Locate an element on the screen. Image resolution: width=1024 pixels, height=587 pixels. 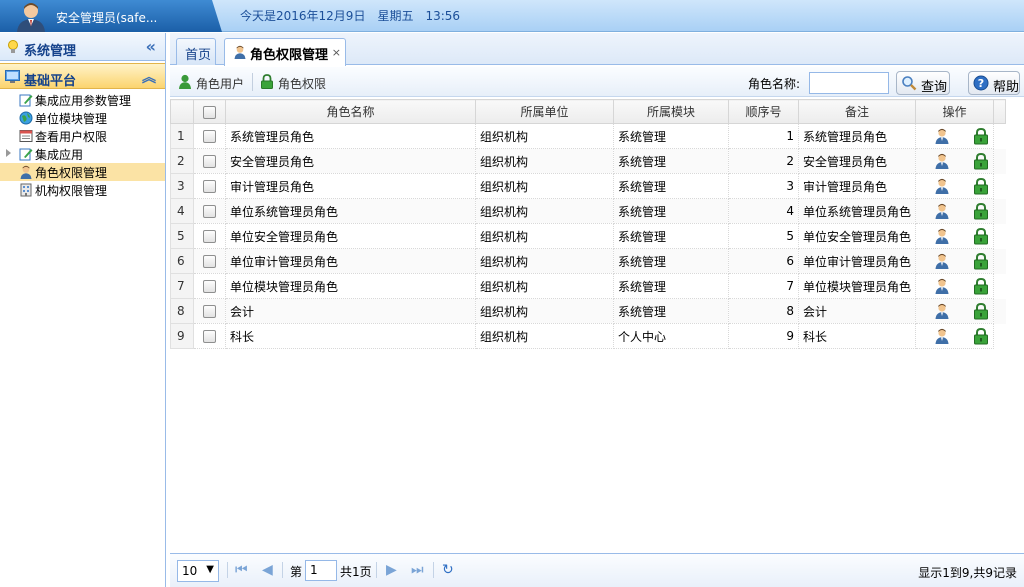
sidebar-item-org-permissions: 机构权限管理 is located at coordinates (82, 190).